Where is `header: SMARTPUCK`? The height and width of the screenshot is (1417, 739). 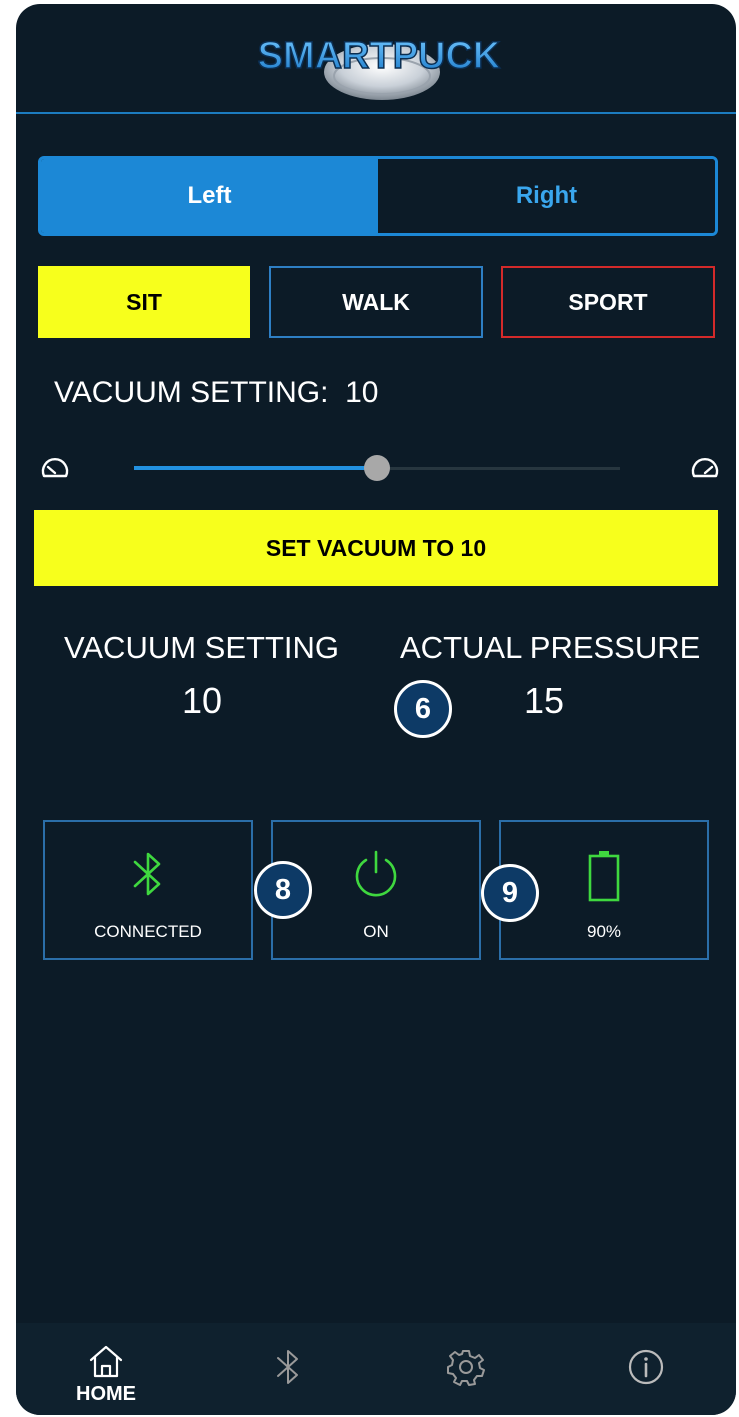 header: SMARTPUCK is located at coordinates (376, 59).